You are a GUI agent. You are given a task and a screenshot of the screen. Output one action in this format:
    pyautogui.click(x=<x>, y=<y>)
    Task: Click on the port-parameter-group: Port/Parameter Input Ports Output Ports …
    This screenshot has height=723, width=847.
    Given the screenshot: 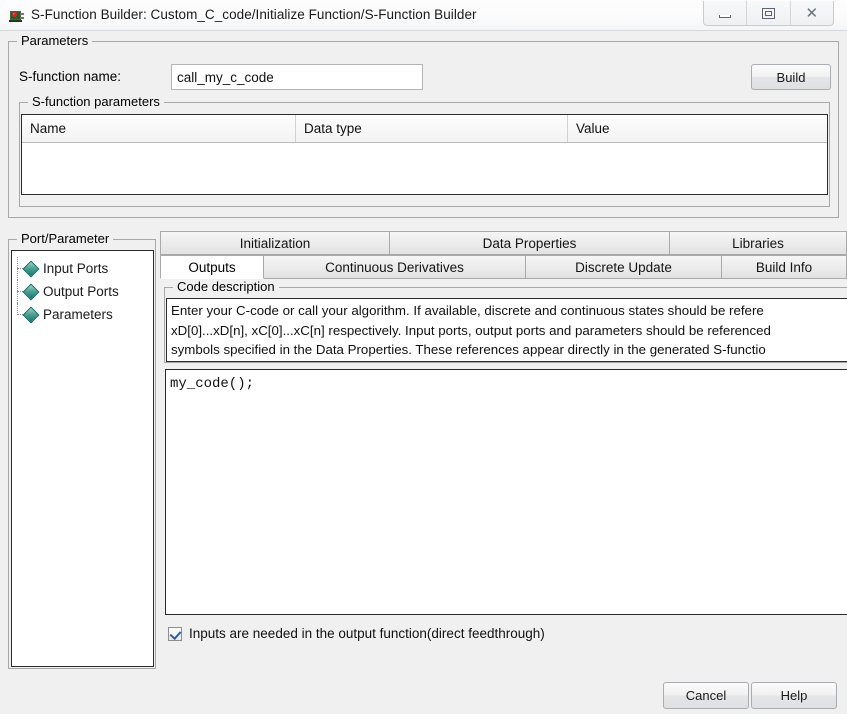 What is the action you would take?
    pyautogui.click(x=82, y=450)
    